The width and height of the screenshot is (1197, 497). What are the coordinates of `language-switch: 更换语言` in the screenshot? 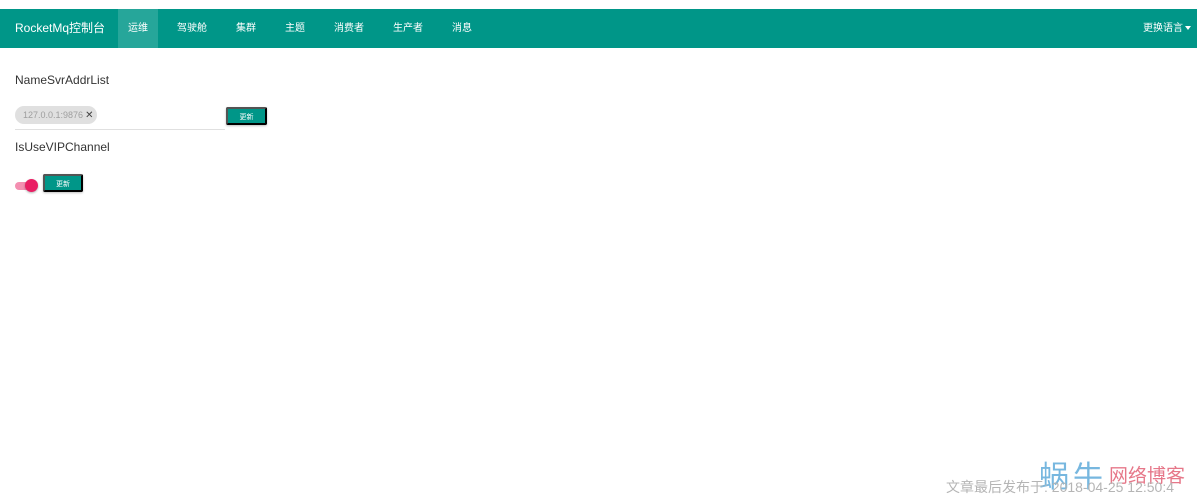 It's located at (1167, 28).